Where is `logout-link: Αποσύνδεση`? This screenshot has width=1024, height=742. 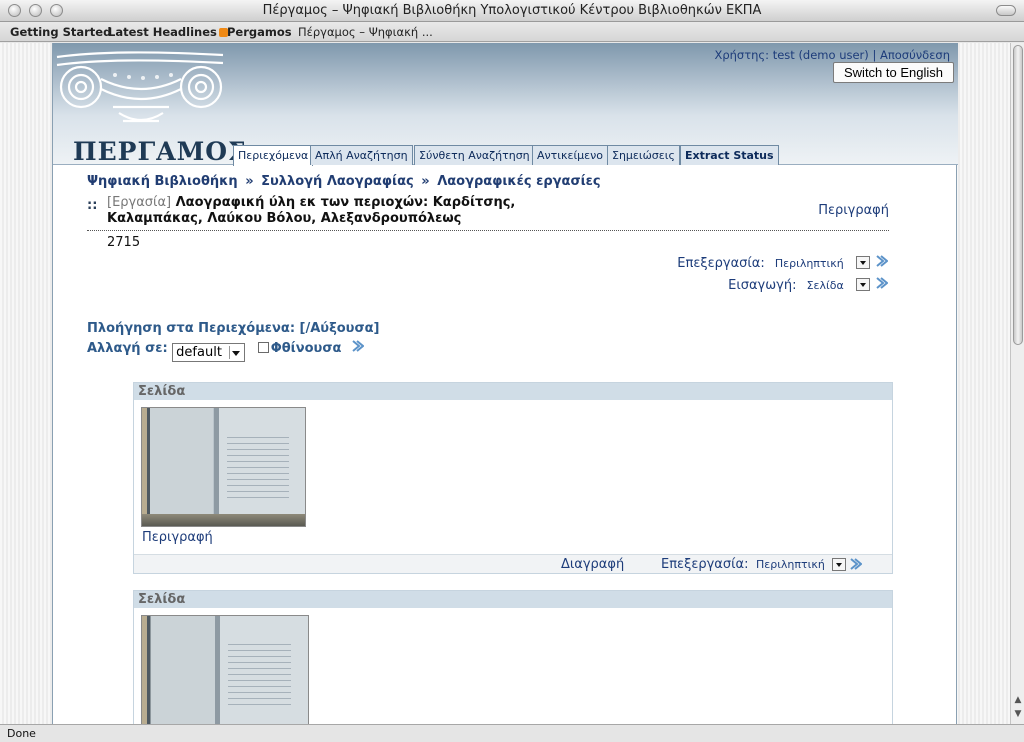 logout-link: Αποσύνδεση is located at coordinates (915, 55).